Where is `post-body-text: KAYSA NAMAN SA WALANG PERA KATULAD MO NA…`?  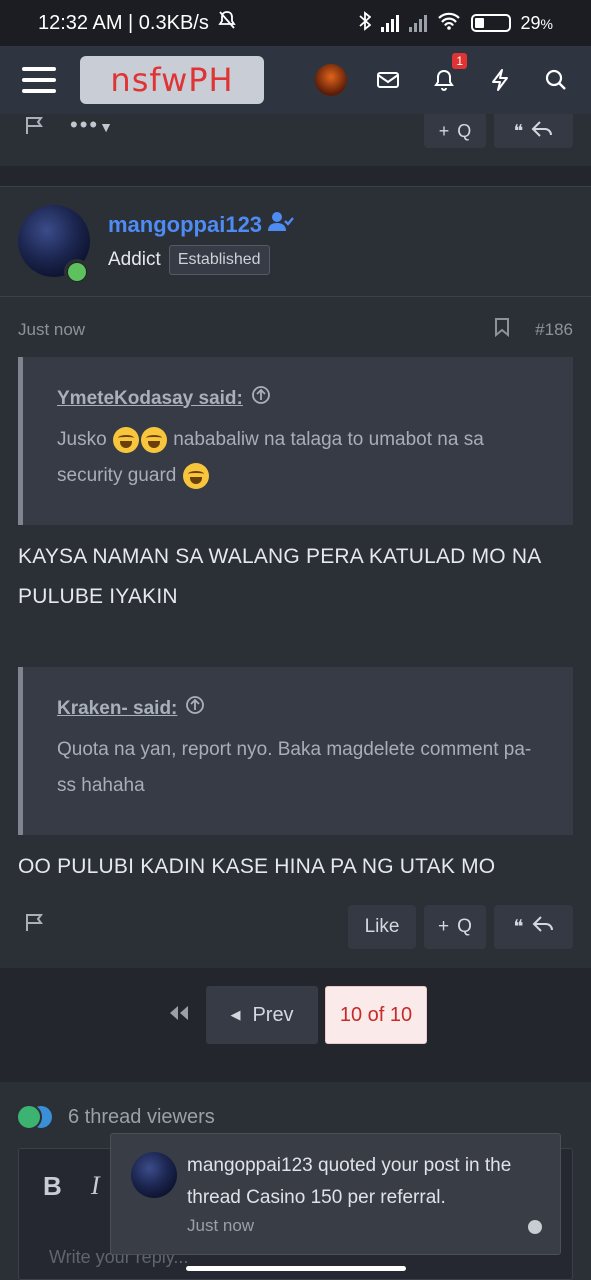 post-body-text: KAYSA NAMAN SA WALANG PERA KATULAD MO NA… is located at coordinates (279, 576).